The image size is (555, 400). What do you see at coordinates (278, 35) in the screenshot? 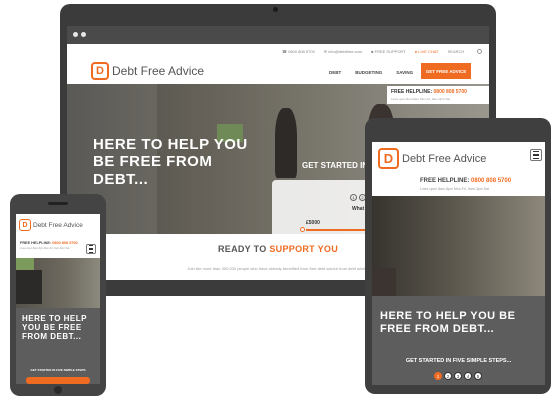
I see `browser-bar` at bounding box center [278, 35].